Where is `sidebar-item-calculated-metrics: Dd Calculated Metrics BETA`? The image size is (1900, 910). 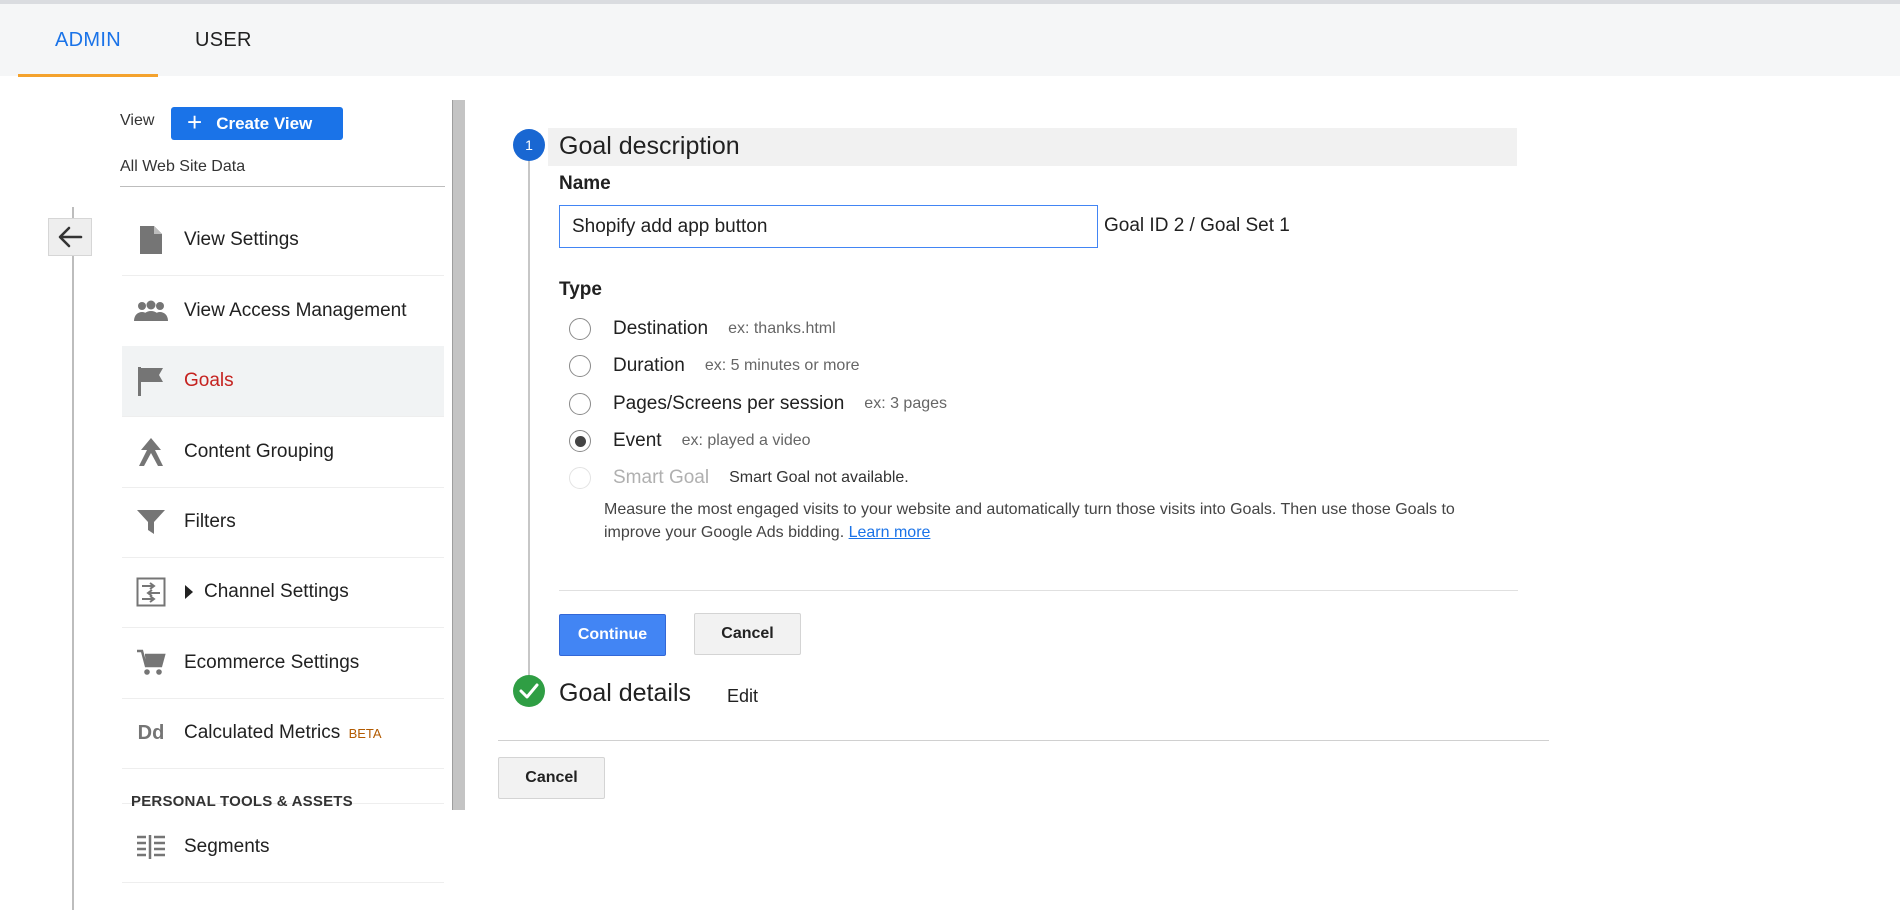 sidebar-item-calculated-metrics: Dd Calculated Metrics BETA is located at coordinates (283, 733).